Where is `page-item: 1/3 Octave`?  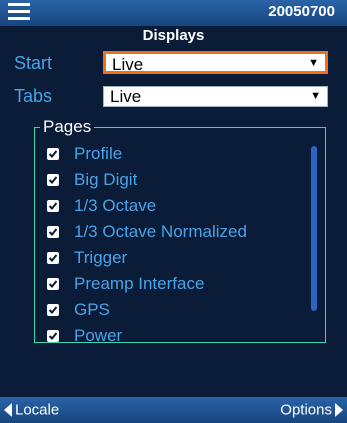
page-item: 1/3 Octave is located at coordinates (182, 207).